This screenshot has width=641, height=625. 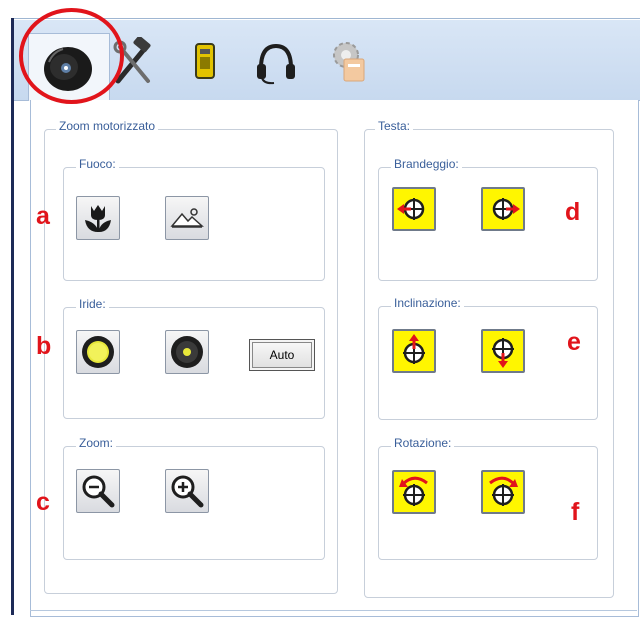 What do you see at coordinates (423, 443) in the screenshot?
I see `rotation-group-title: Rotazione:` at bounding box center [423, 443].